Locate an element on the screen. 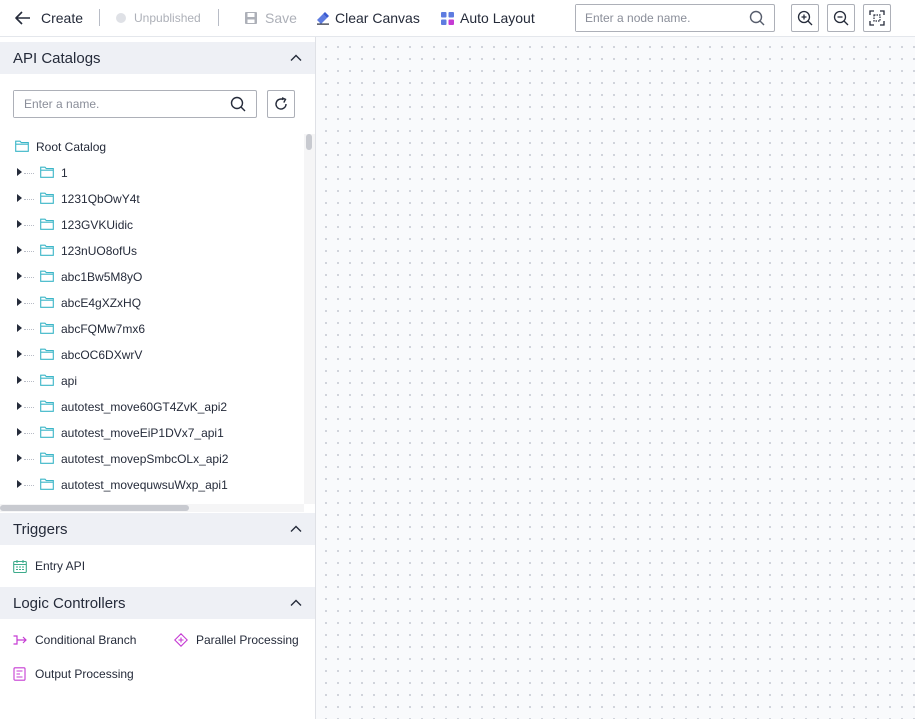 Image resolution: width=915 pixels, height=719 pixels. parallel-diamond-icon is located at coordinates (181, 640).